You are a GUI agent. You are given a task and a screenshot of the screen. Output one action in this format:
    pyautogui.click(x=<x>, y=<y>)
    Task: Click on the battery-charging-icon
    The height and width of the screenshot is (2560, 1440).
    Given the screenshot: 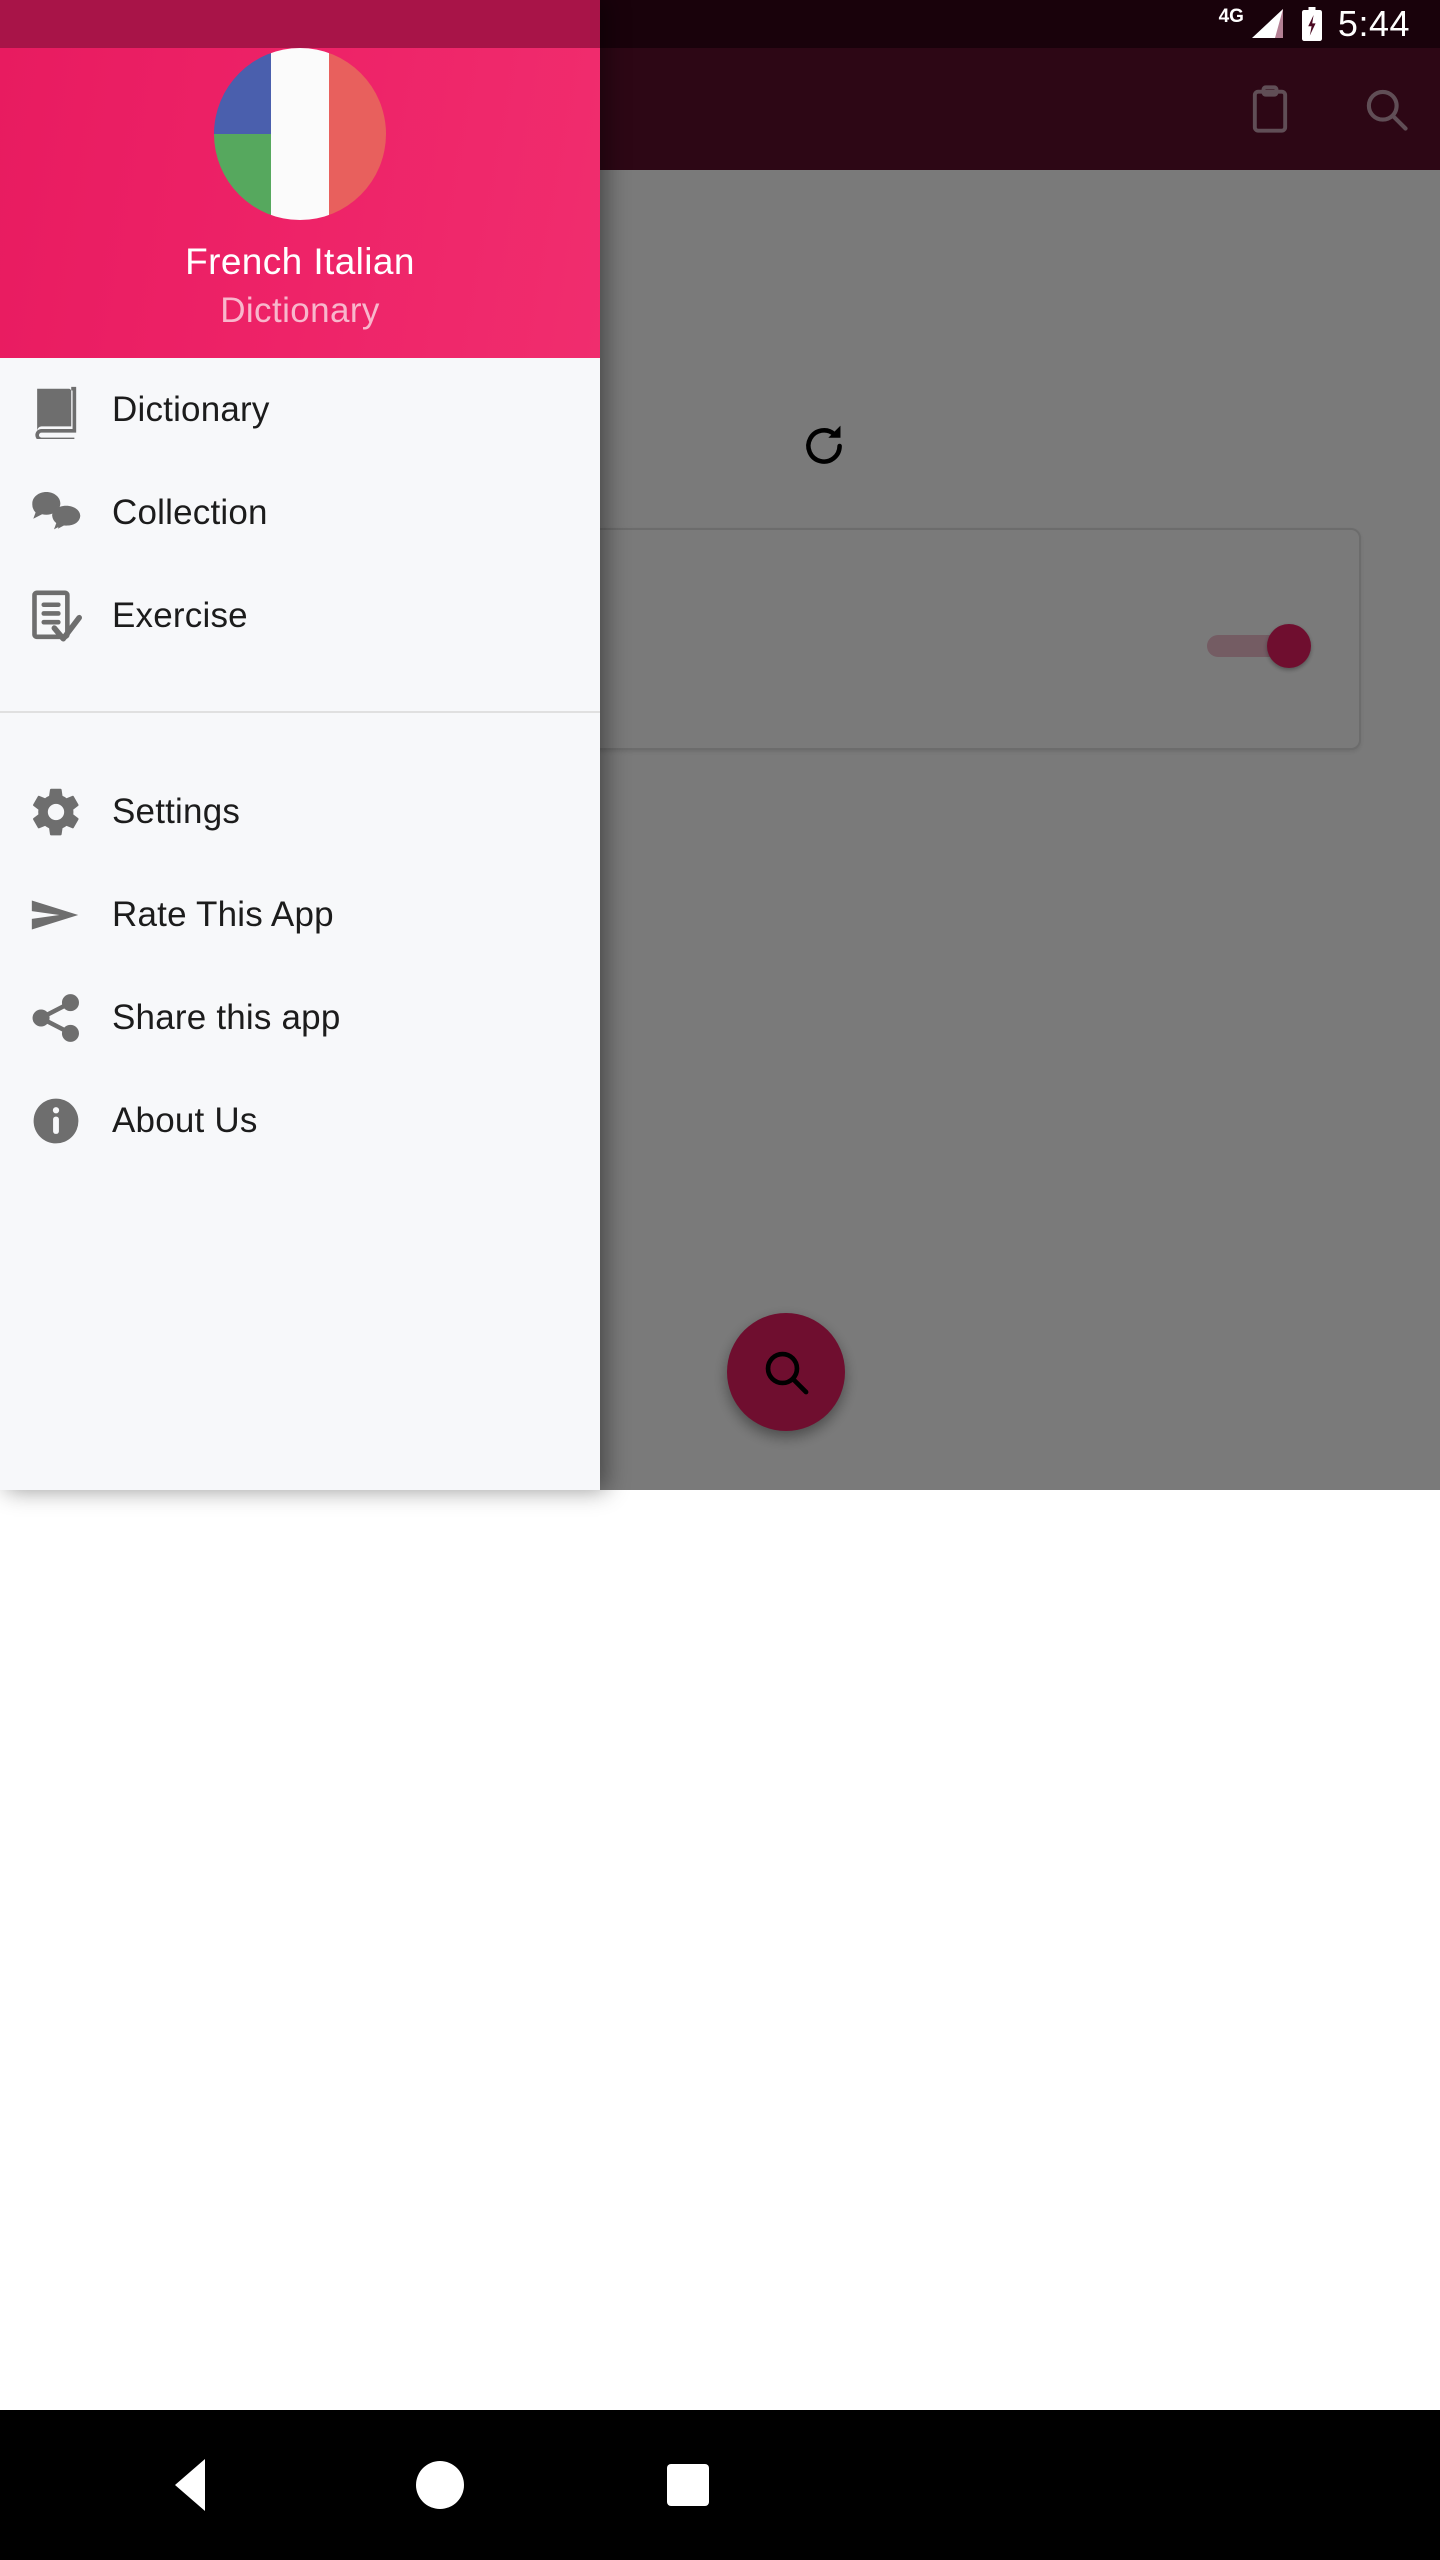 What is the action you would take?
    pyautogui.click(x=1312, y=24)
    